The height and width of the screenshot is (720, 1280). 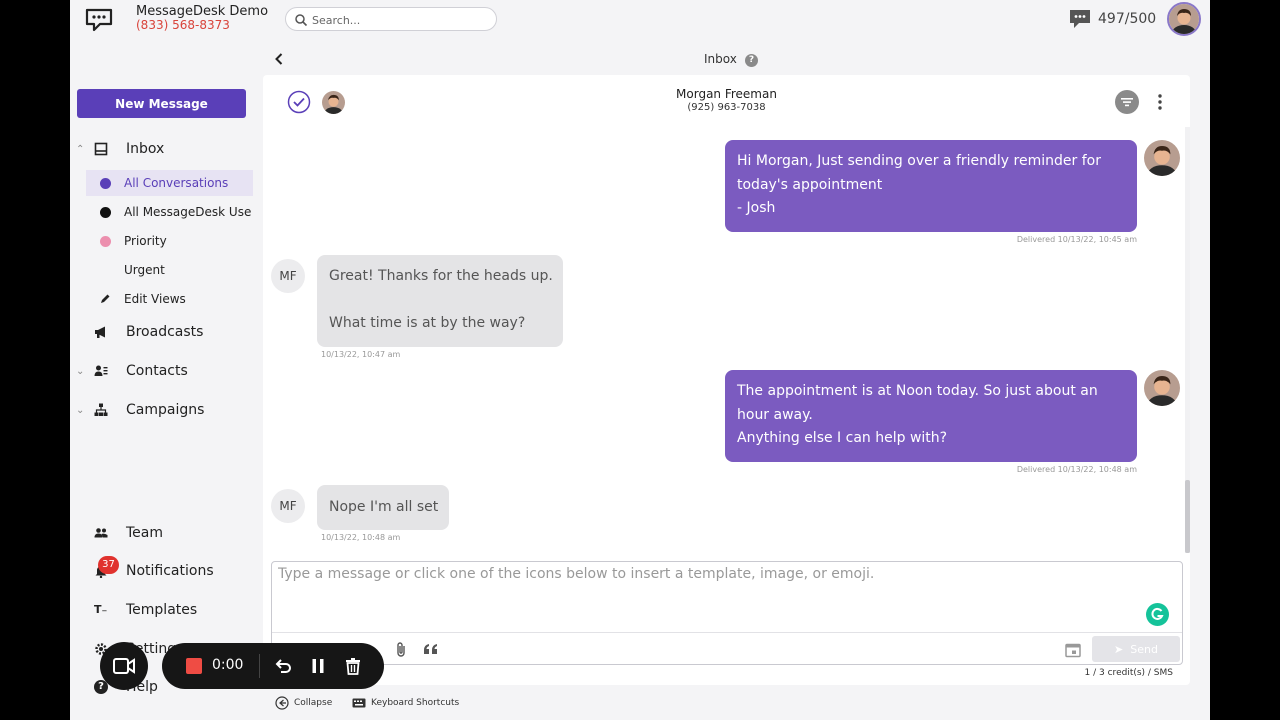 I want to click on filter-icon, so click(x=1127, y=102).